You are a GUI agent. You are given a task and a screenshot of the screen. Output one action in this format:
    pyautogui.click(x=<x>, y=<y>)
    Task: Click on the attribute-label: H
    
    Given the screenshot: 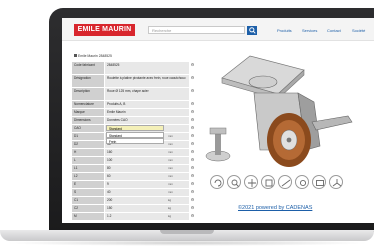 What is the action you would take?
    pyautogui.click(x=88, y=152)
    